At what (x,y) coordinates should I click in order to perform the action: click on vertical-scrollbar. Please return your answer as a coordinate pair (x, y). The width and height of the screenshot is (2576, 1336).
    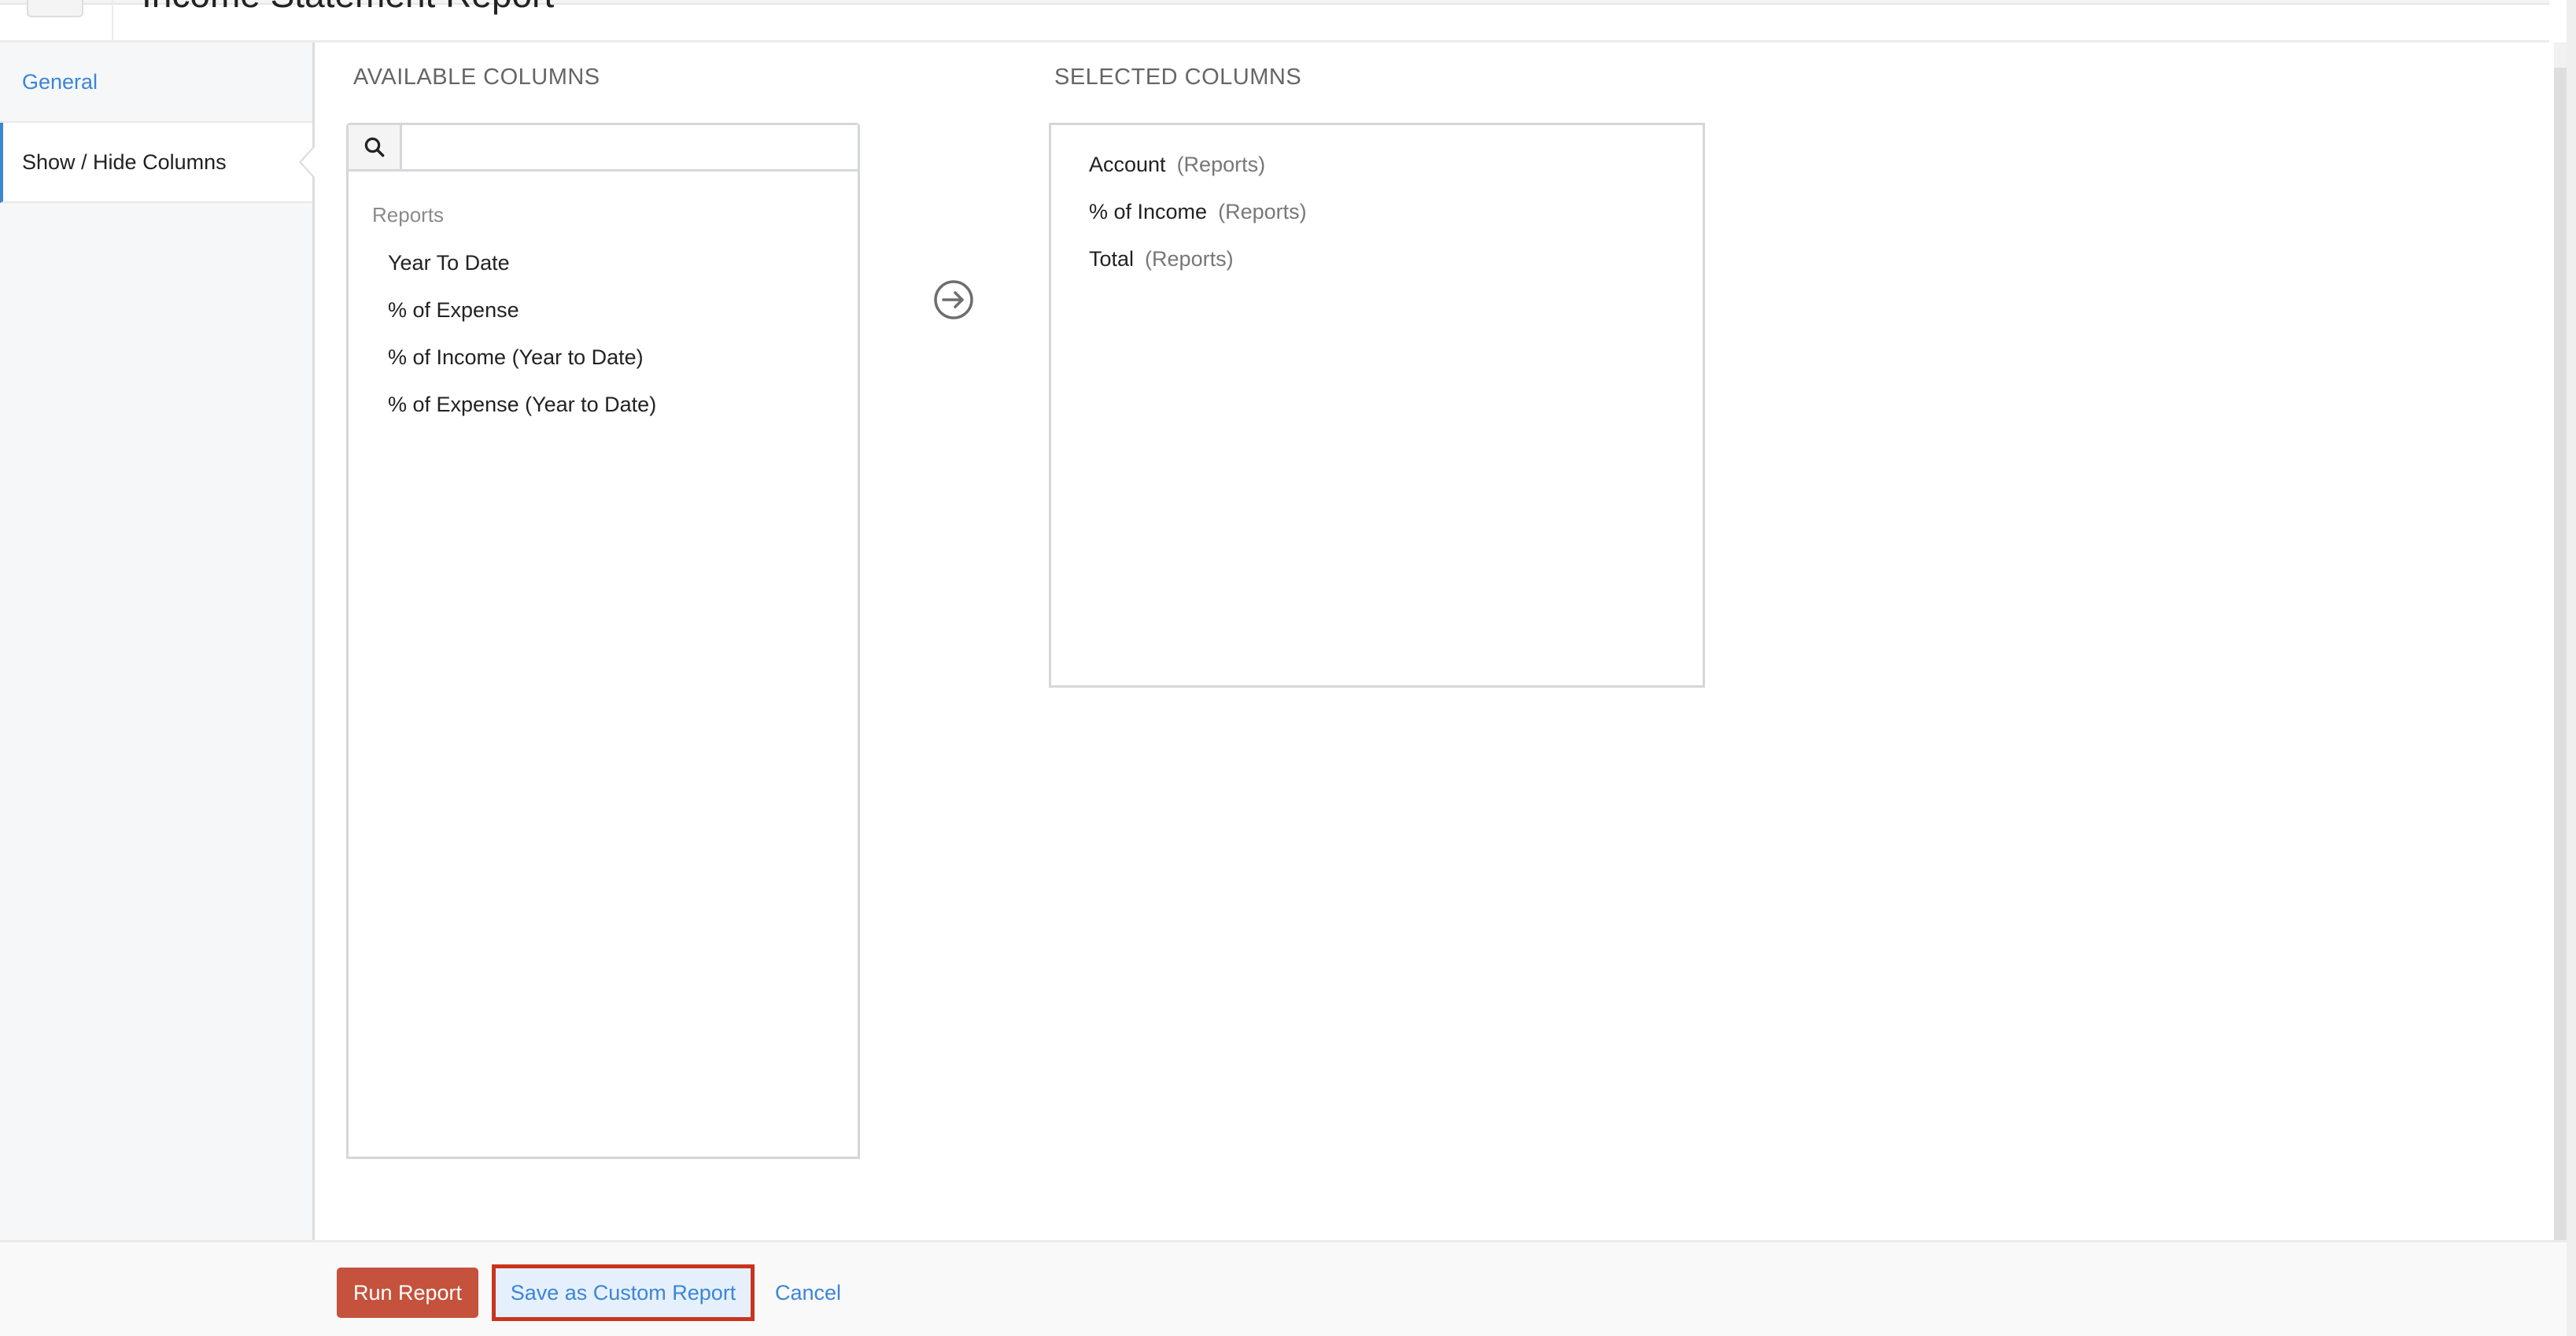
    Looking at the image, I should click on (2560, 641).